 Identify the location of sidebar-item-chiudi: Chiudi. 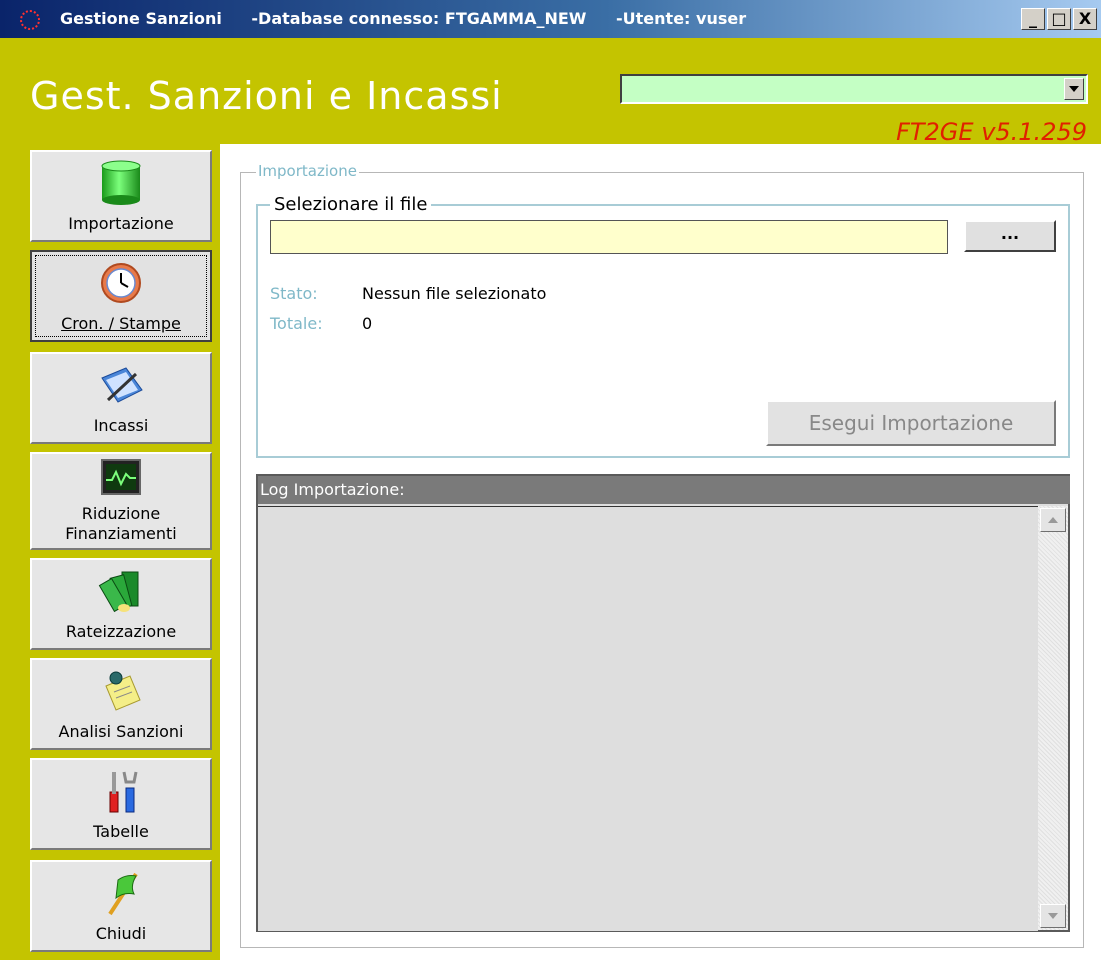
(121, 906).